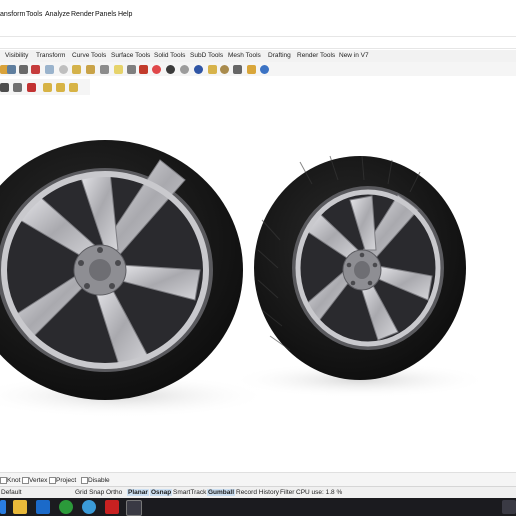 The image size is (516, 516). I want to click on tab-new-in-v7: New in V7, so click(354, 55).